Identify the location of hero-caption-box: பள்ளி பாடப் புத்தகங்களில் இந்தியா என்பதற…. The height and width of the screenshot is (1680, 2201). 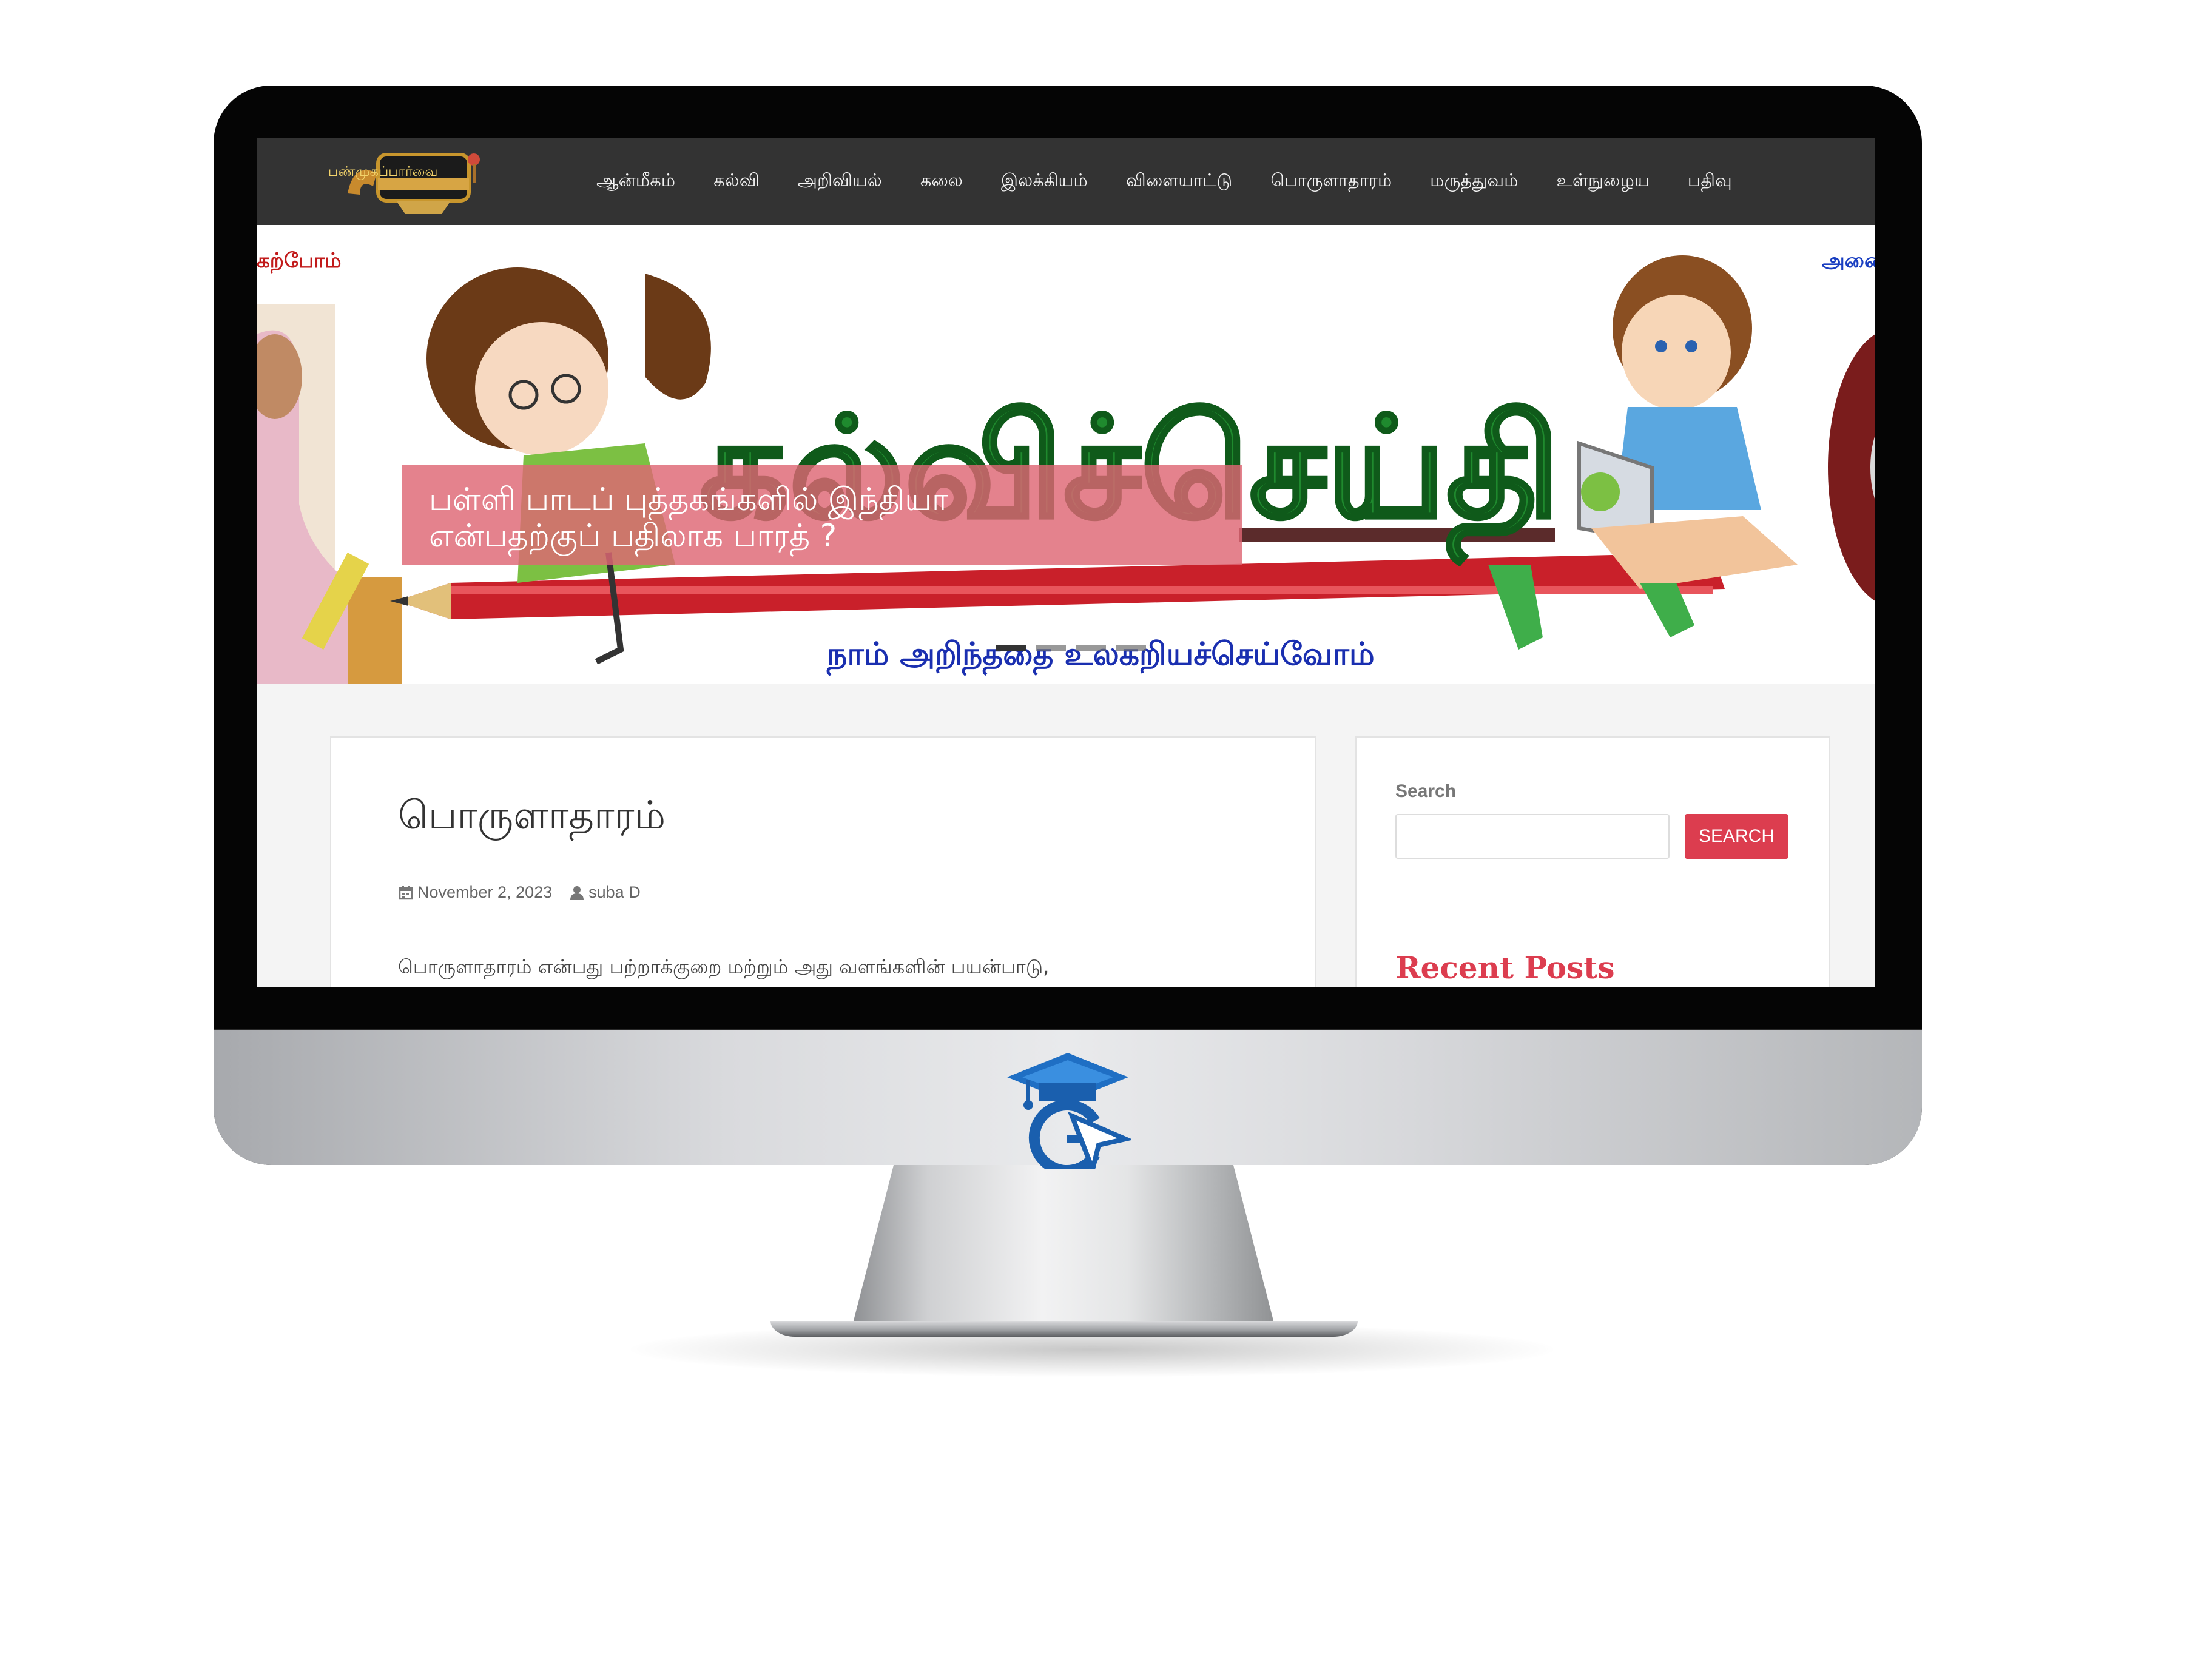
(822, 515).